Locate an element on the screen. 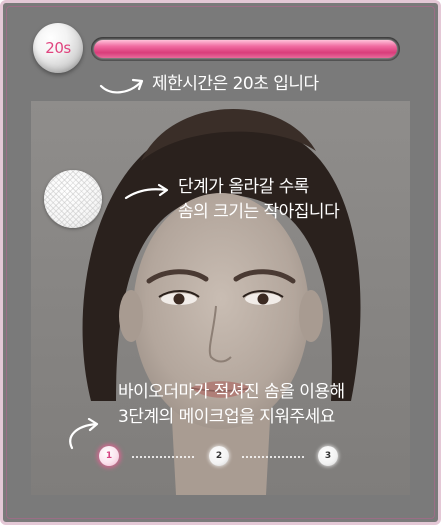  stage-caption-line-2: 솜의 크기는 작아집니다 is located at coordinates (259, 212).